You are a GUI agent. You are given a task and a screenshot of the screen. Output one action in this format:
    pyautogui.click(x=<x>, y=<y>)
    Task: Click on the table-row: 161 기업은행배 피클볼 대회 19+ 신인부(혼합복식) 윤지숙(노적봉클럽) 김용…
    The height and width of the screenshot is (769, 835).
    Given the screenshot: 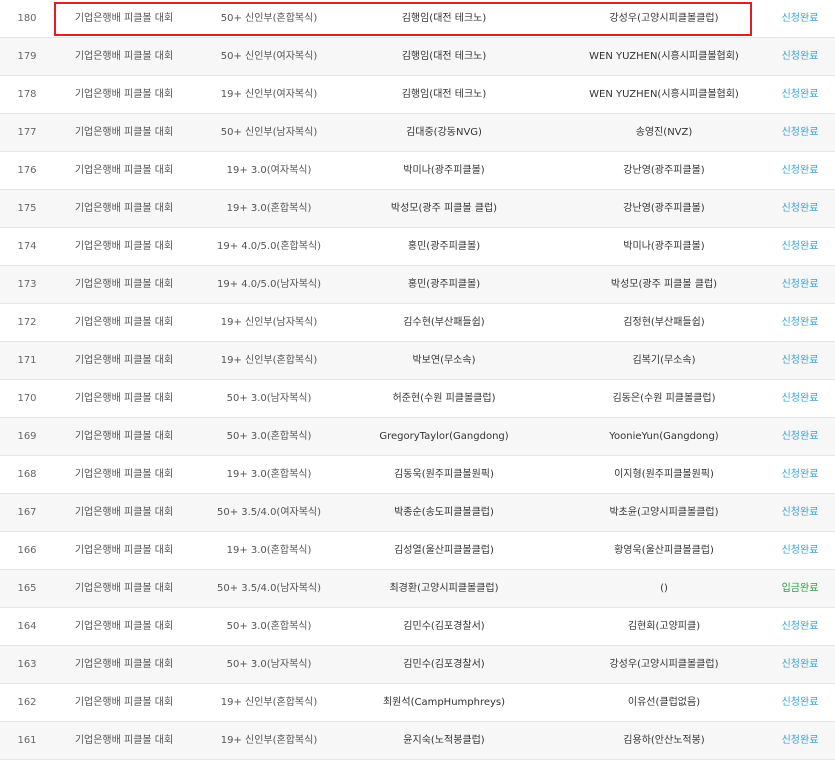 What is the action you would take?
    pyautogui.click(x=417, y=741)
    